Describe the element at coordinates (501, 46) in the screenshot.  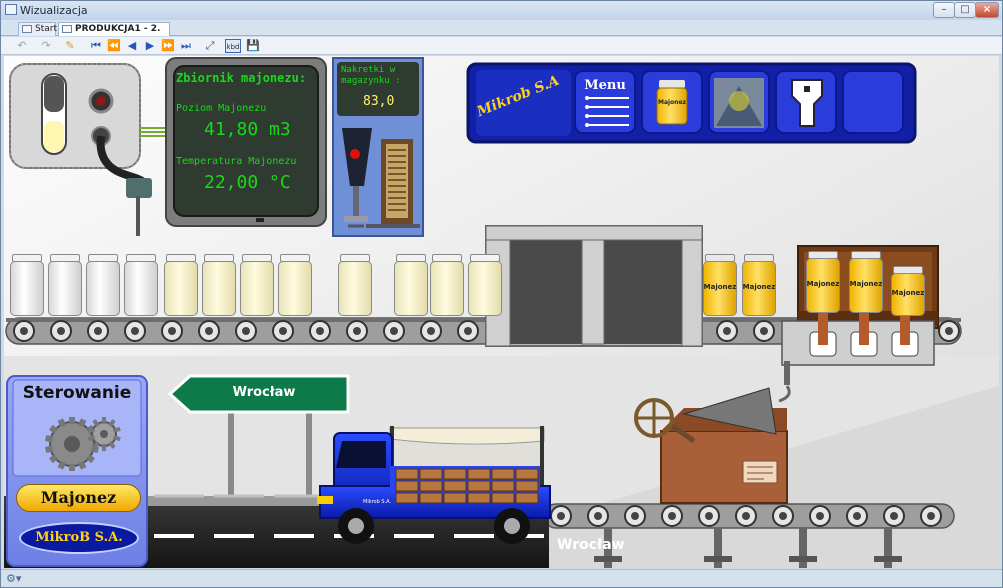
I see `toolbar: ↶ ↷ ✎ ⏮ ⏪ ◀ ▶ ⏩ ⏭ ⤢ kbd 💾` at that location.